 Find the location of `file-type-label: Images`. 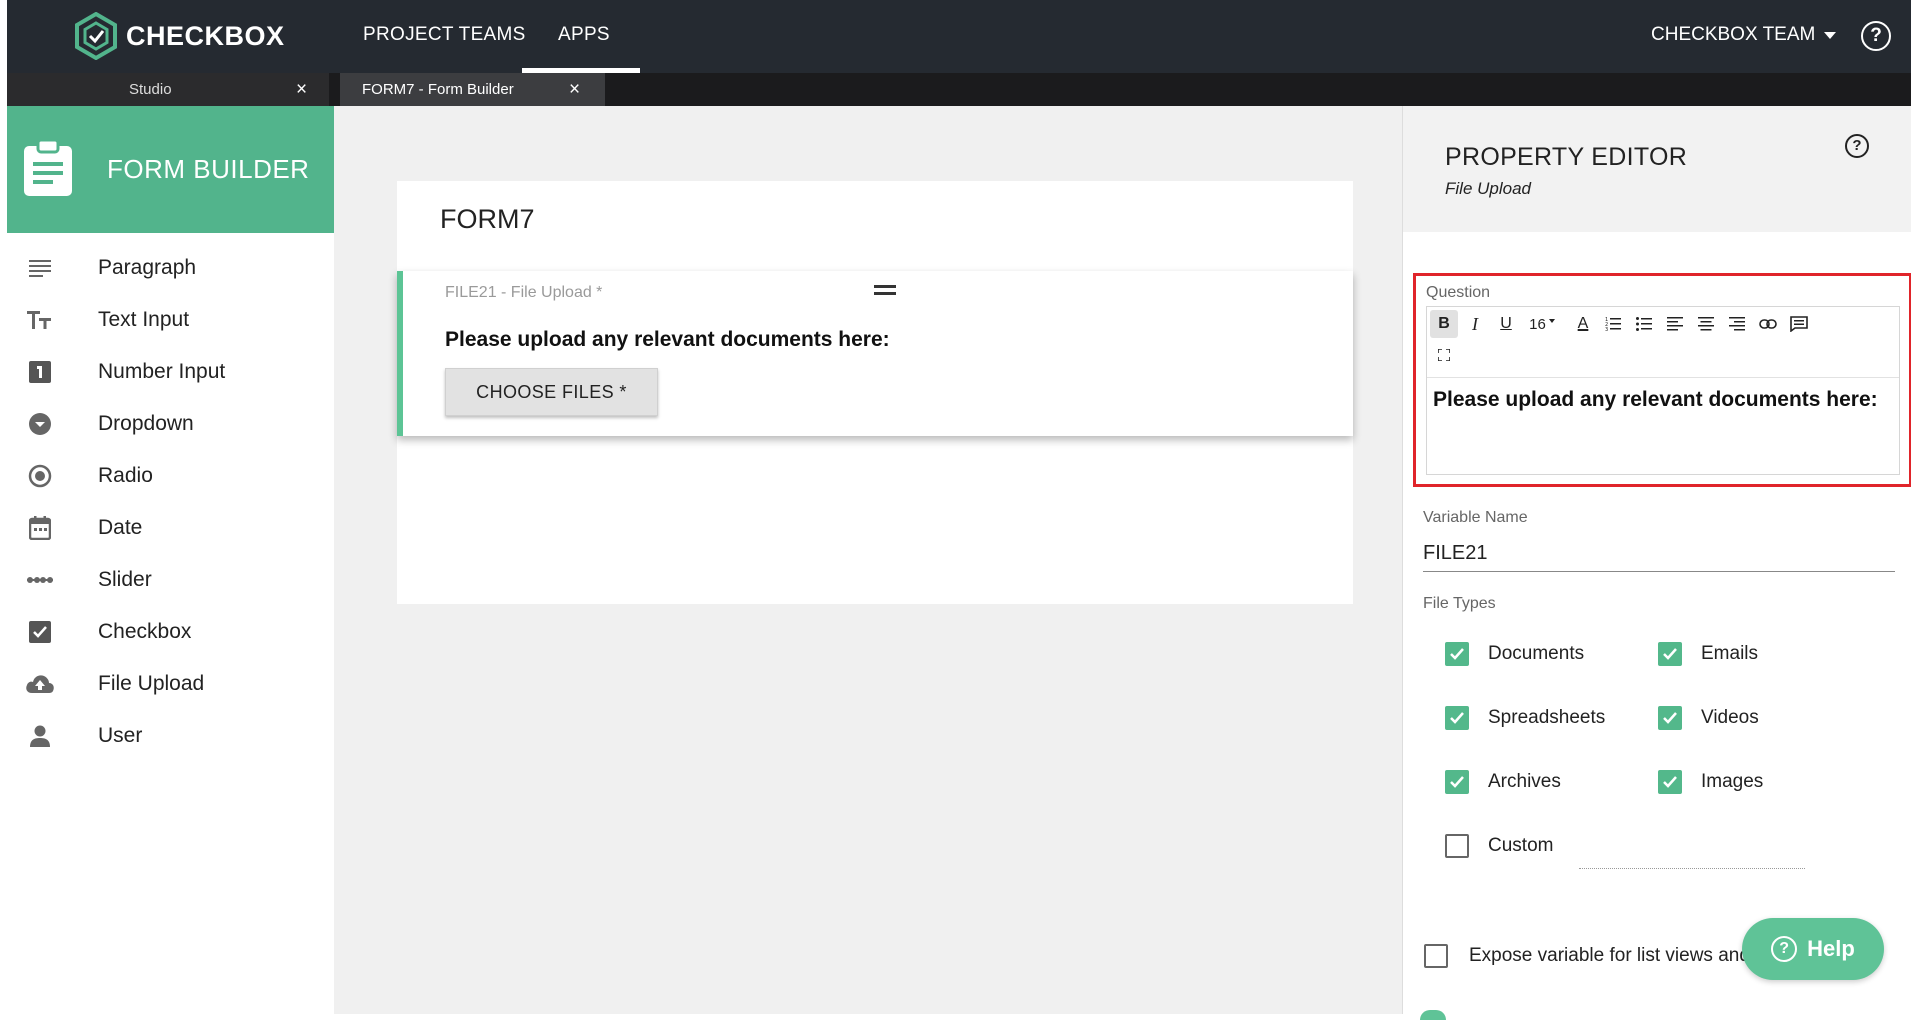

file-type-label: Images is located at coordinates (1732, 781).